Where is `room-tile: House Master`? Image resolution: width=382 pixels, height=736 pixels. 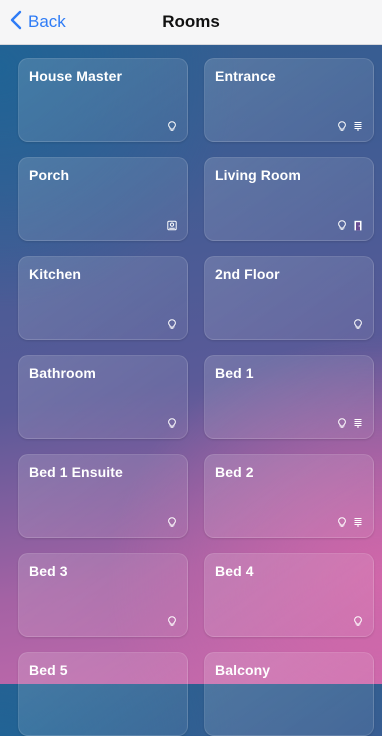
room-tile: House Master is located at coordinates (103, 100).